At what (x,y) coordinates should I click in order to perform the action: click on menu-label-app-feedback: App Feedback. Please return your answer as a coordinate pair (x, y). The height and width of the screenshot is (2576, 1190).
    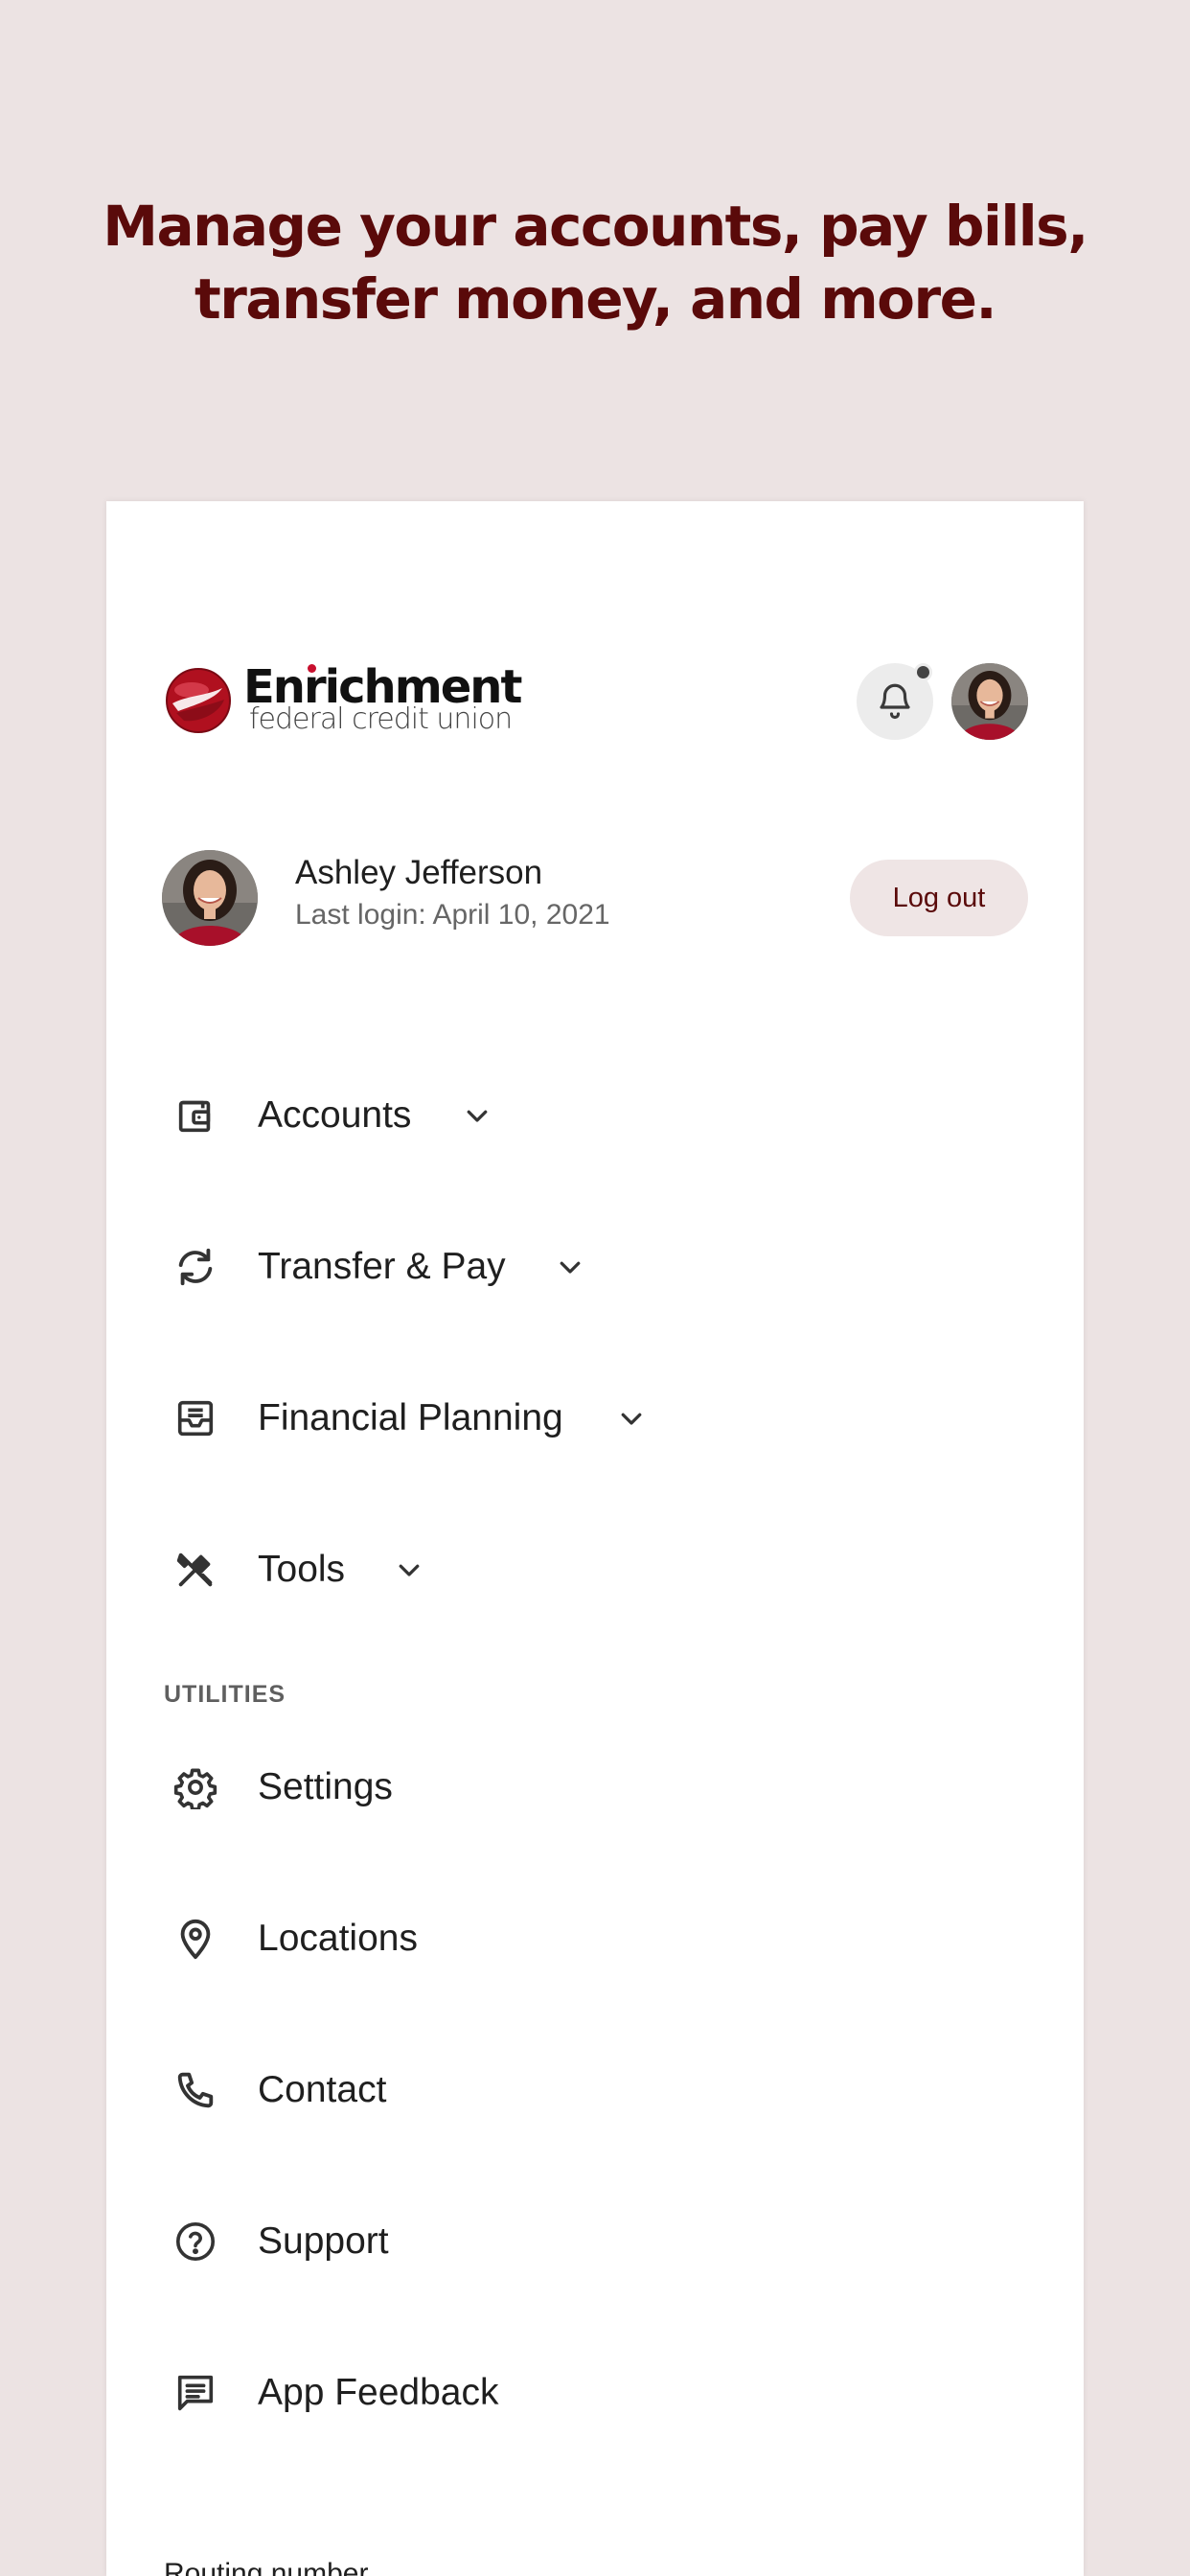
    Looking at the image, I should click on (379, 2392).